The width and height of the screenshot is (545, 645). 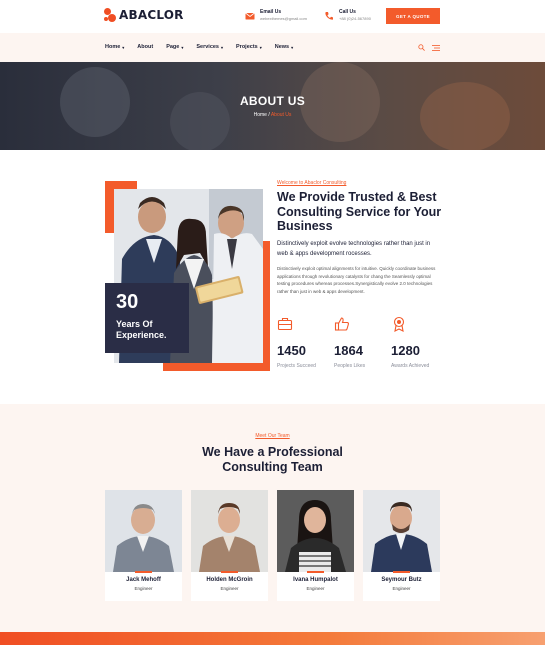 What do you see at coordinates (272, 459) in the screenshot?
I see `team-heading: We Have a Professional Consulting Team` at bounding box center [272, 459].